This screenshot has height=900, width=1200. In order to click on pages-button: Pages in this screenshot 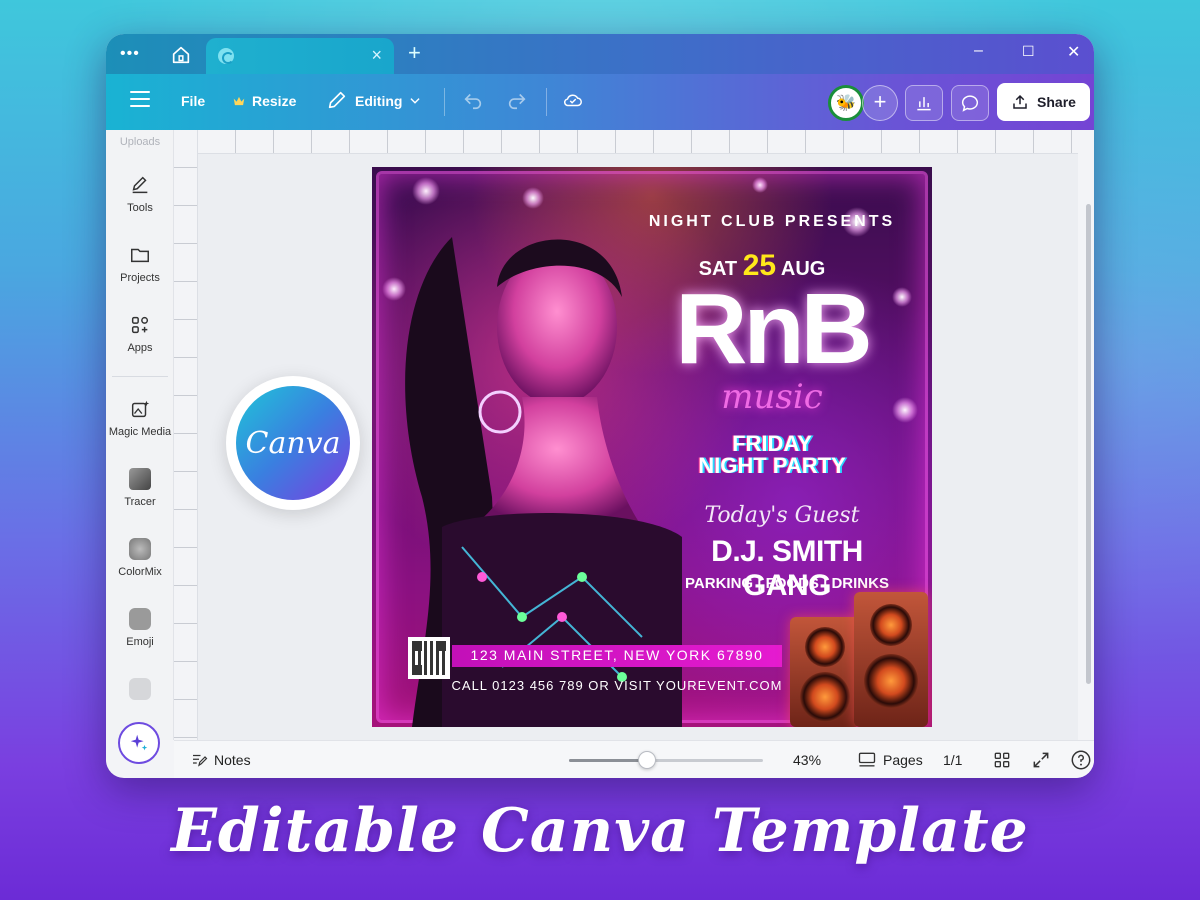, I will do `click(890, 760)`.